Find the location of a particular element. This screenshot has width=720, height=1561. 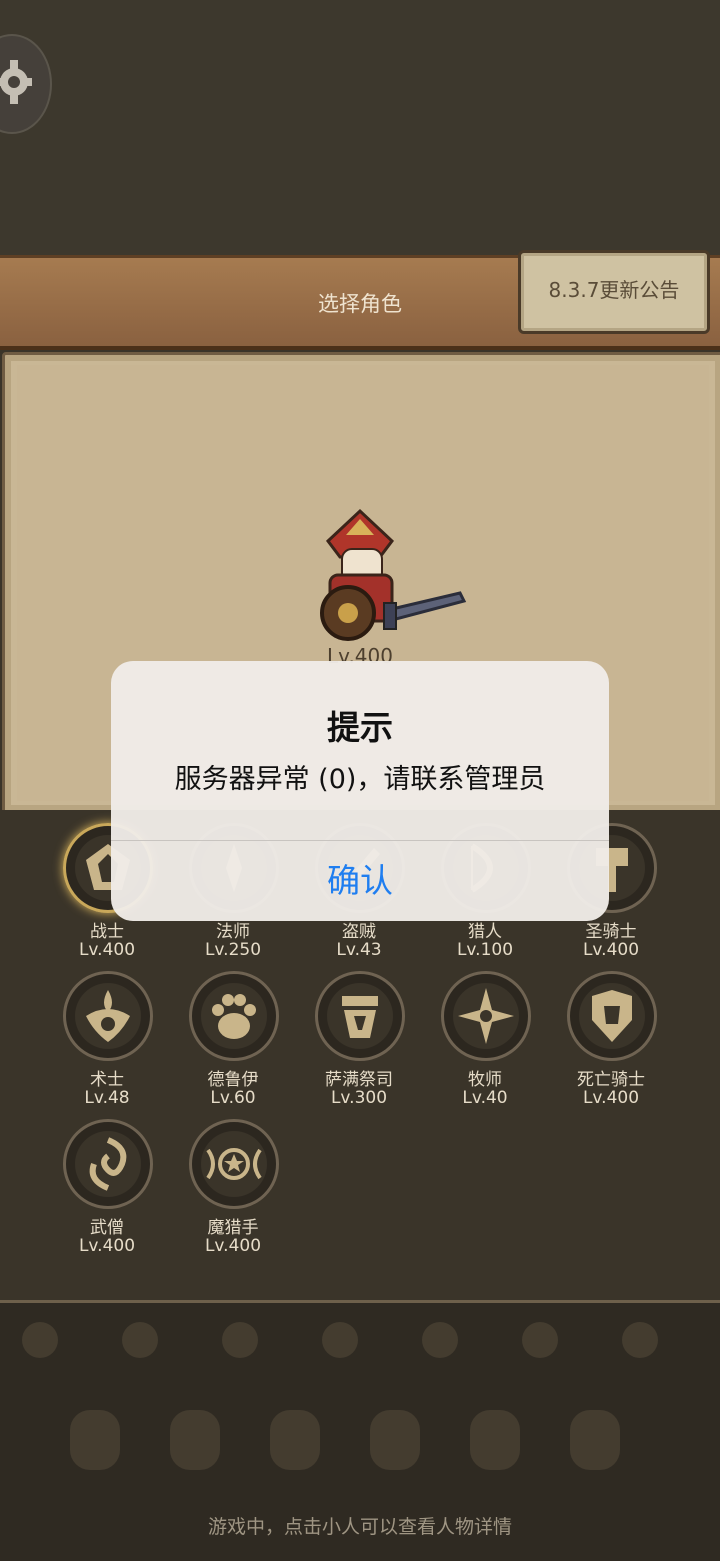

update-notice-label: 8.3.7更新公告 is located at coordinates (614, 290).